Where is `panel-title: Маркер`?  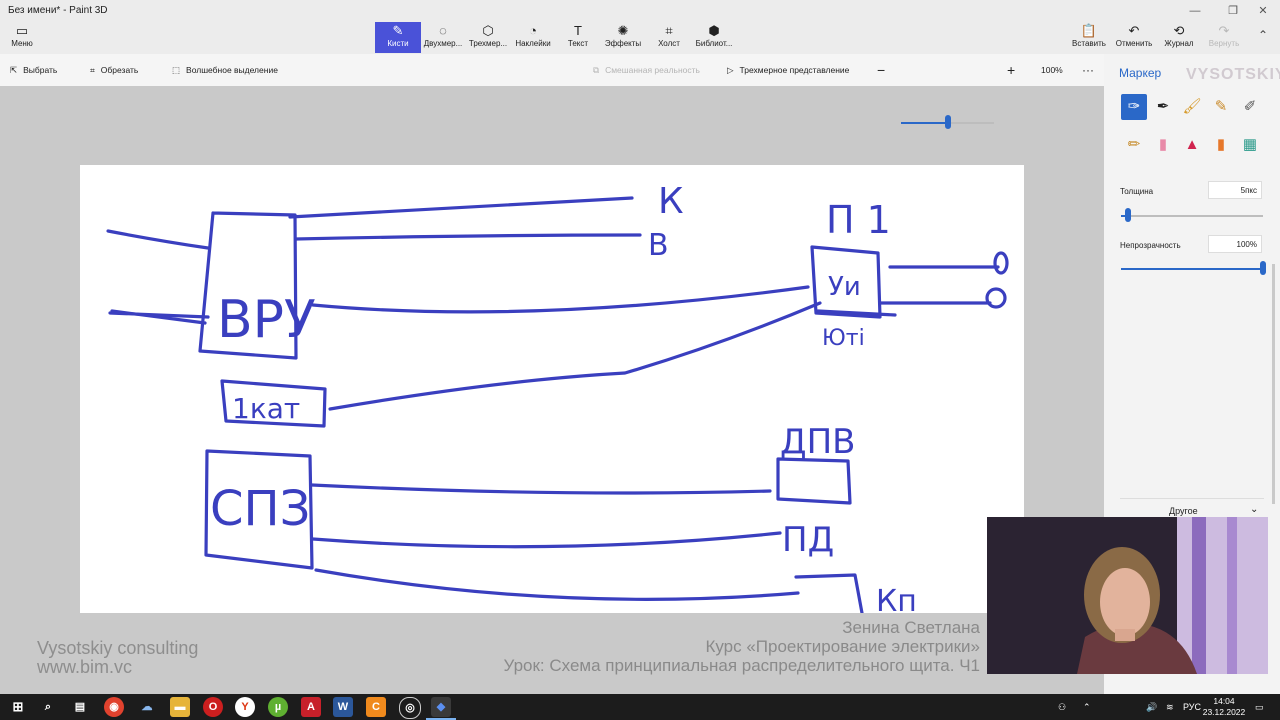 panel-title: Маркер is located at coordinates (1140, 73).